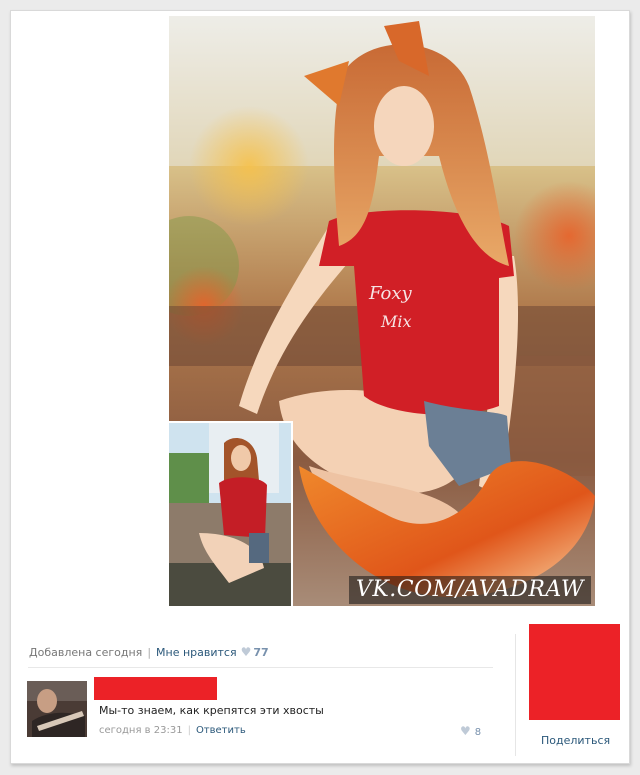 This screenshot has width=640, height=775. Describe the element at coordinates (478, 732) in the screenshot. I see `comment-like-count: 8` at that location.